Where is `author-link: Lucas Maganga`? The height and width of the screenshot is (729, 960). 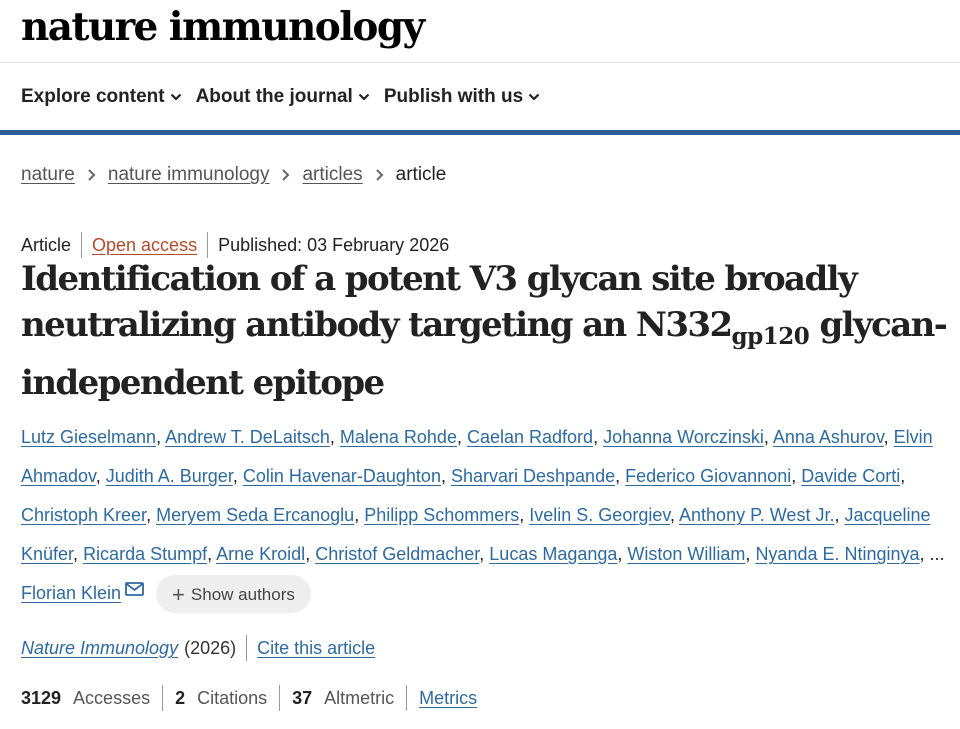 author-link: Lucas Maganga is located at coordinates (553, 554).